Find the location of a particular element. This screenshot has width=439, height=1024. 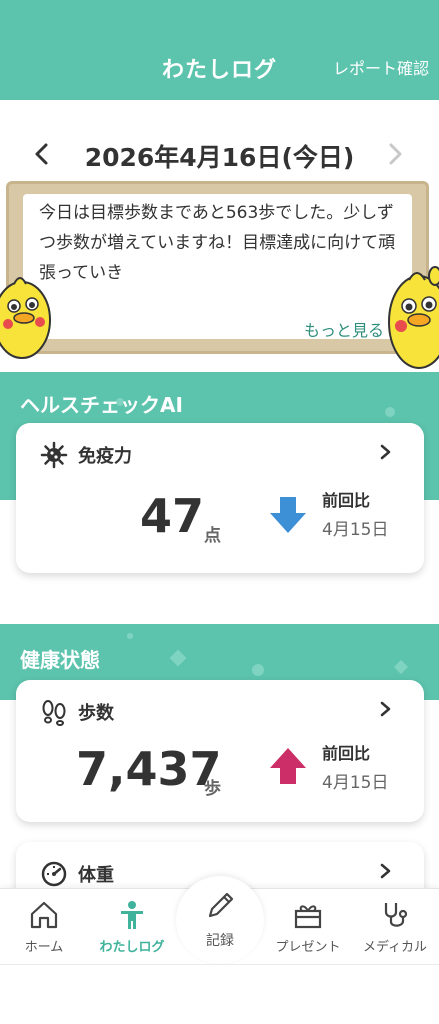

immunity-label: 免疫力 is located at coordinates (105, 456).